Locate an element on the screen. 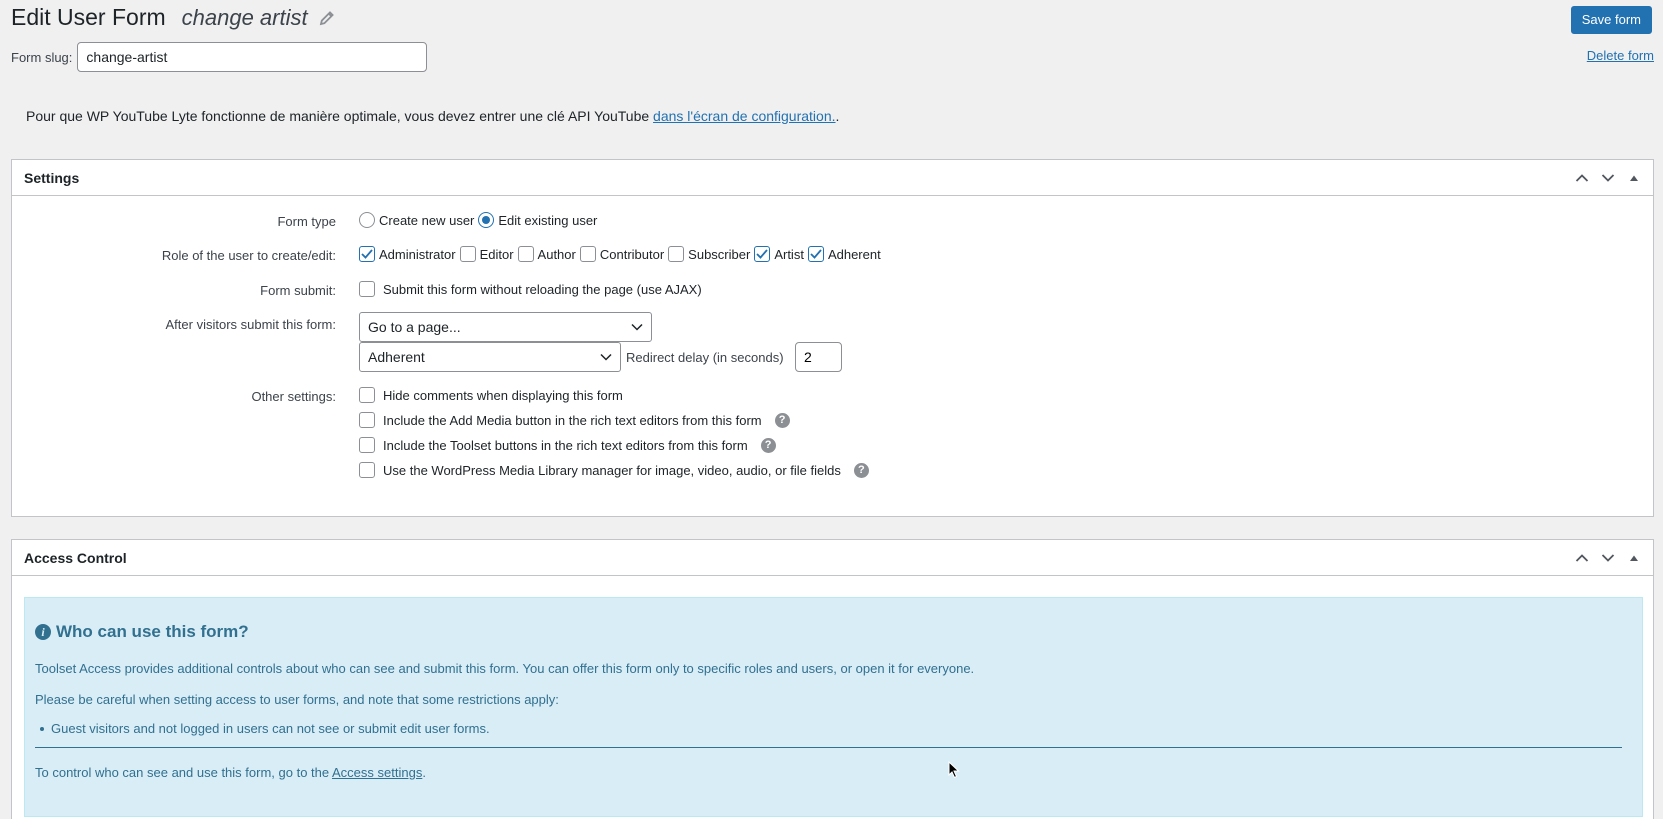  settings-header: Settings is located at coordinates (832, 178).